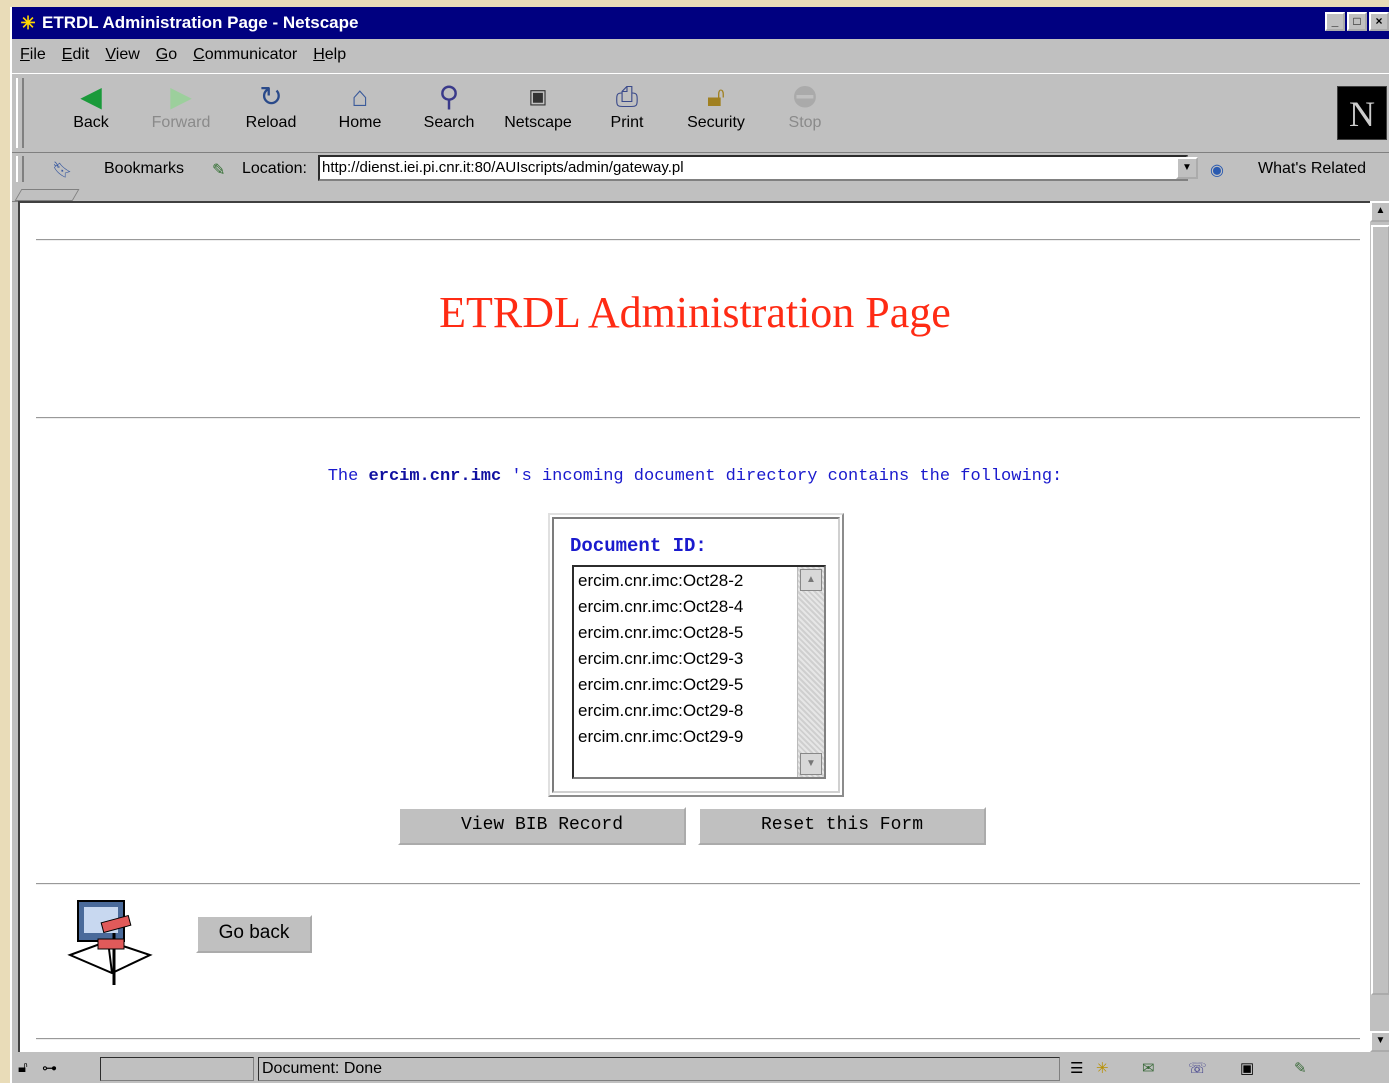 This screenshot has width=1389, height=1083. What do you see at coordinates (695, 312) in the screenshot?
I see `page-title: ETRDL Administration Page` at bounding box center [695, 312].